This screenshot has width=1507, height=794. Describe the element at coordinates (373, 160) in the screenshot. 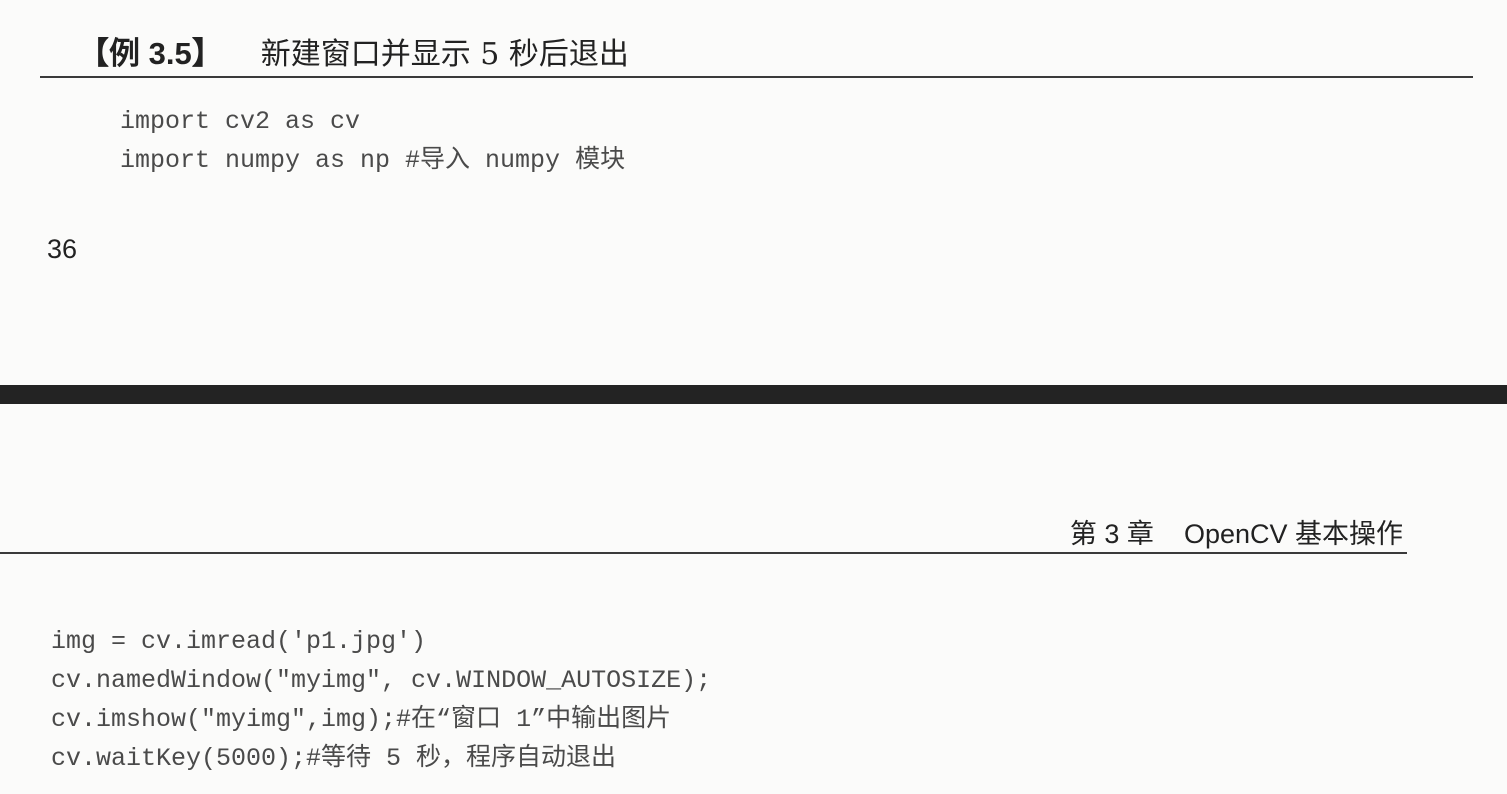

I see `code-line: import numpy as np #导入 numpy 模块` at that location.